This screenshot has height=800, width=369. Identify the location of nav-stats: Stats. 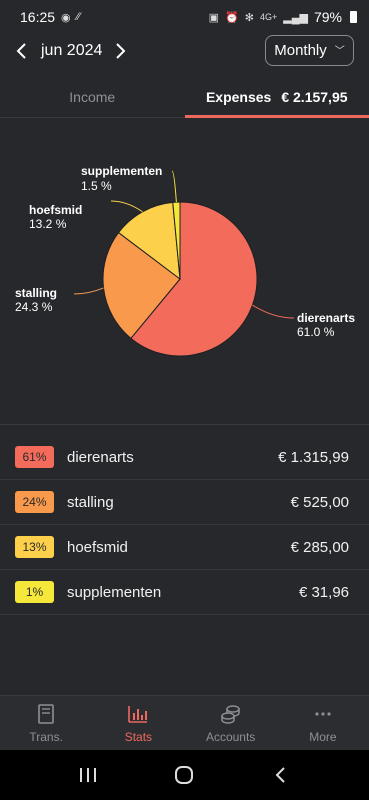
(138, 723).